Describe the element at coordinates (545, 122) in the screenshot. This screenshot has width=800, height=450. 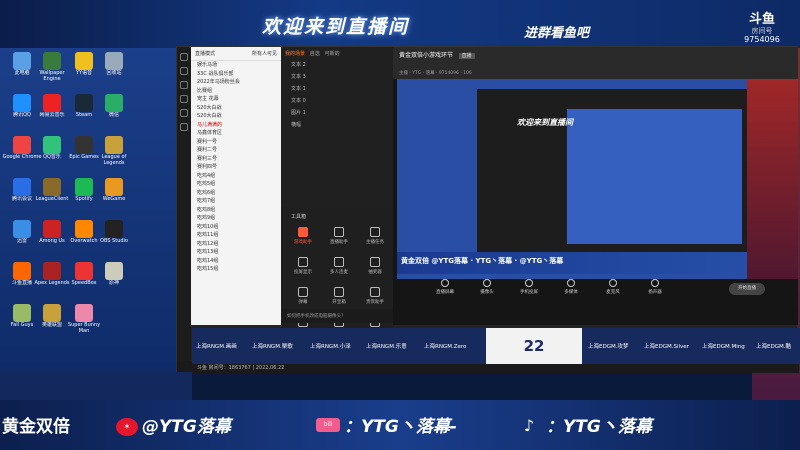
I see `preview-banner-title: 欢迎来到直播间` at that location.